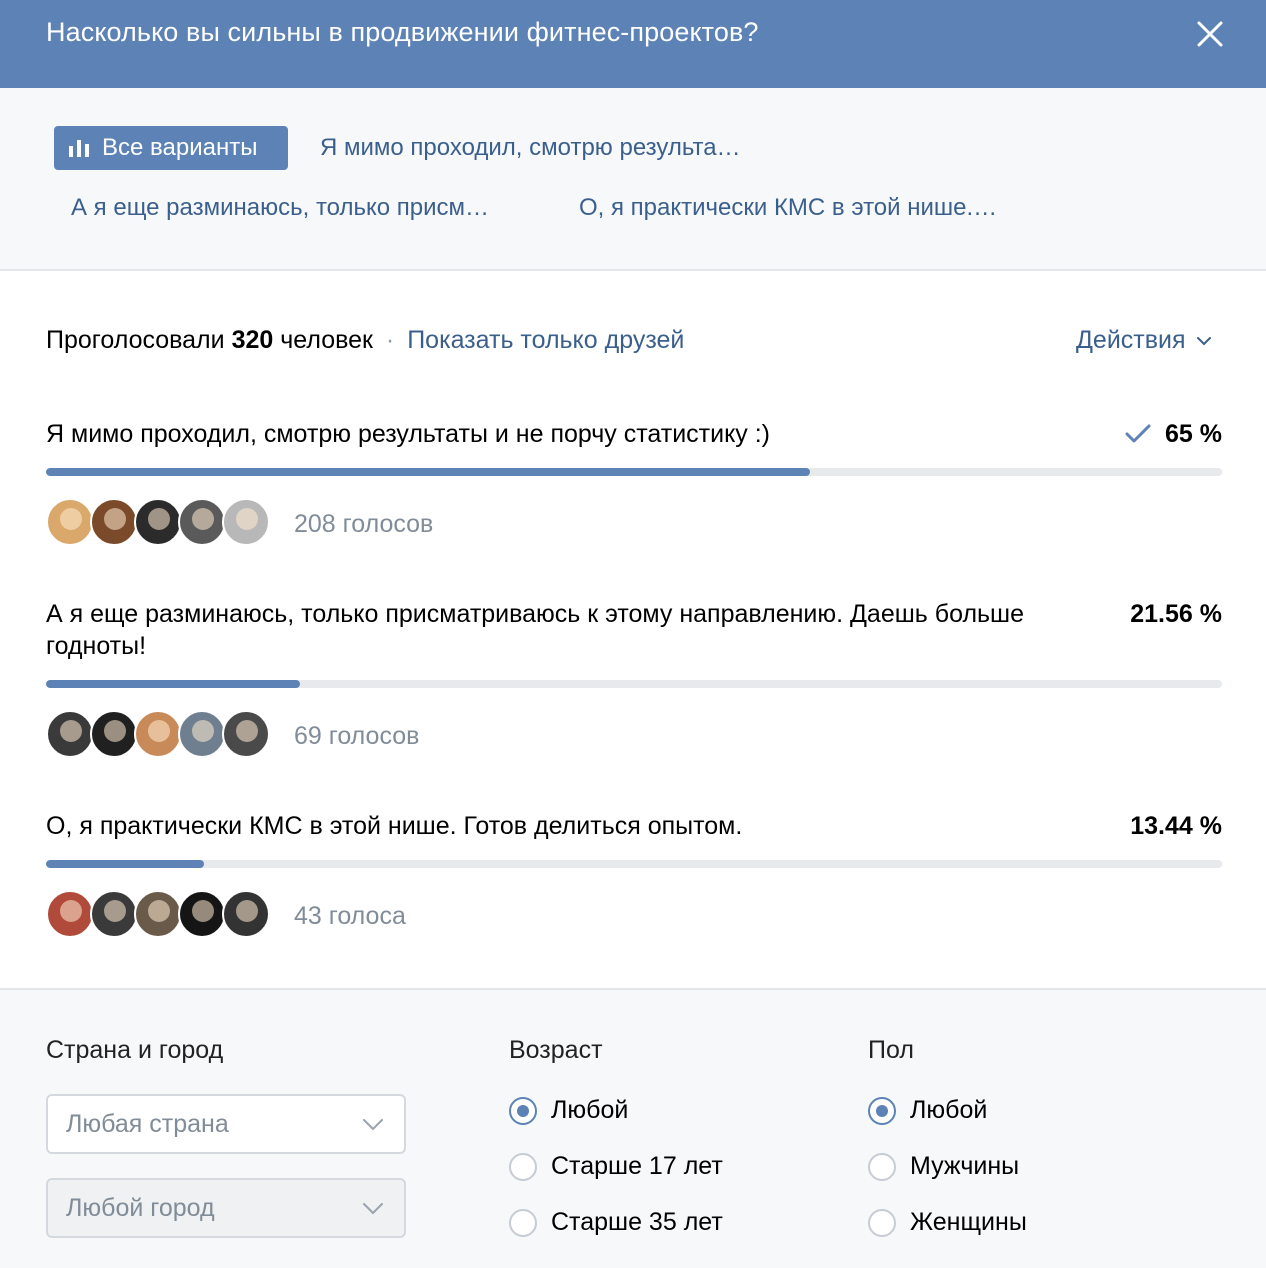  I want to click on option-percent: 13.44 %, so click(1176, 826).